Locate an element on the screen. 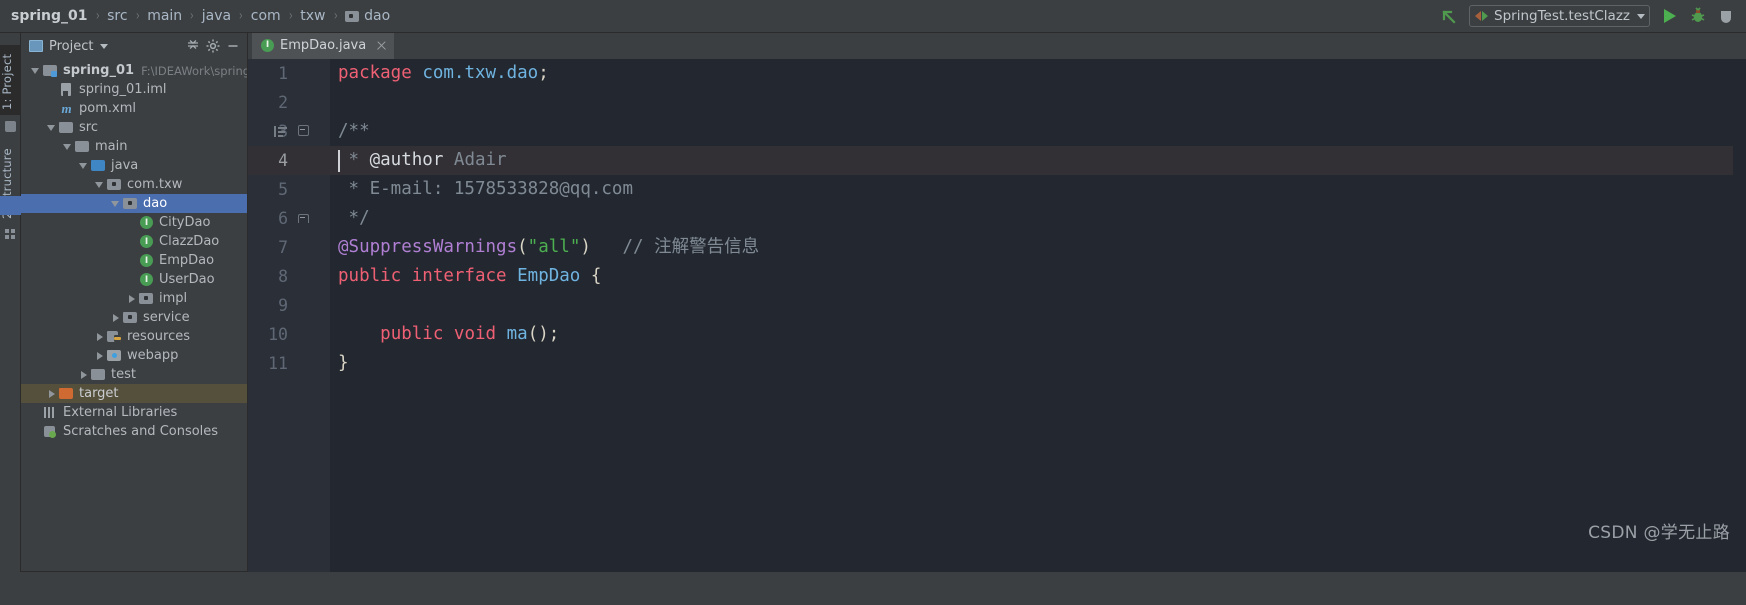  tree-item-label: spring_01 is located at coordinates (99, 70).